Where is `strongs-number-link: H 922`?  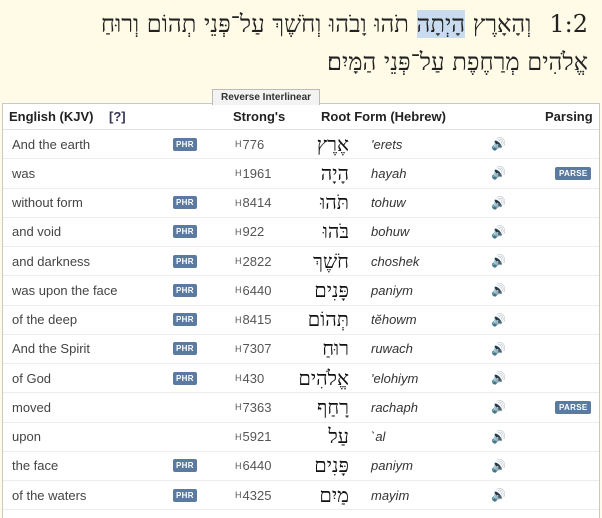 strongs-number-link: H 922 is located at coordinates (249, 232).